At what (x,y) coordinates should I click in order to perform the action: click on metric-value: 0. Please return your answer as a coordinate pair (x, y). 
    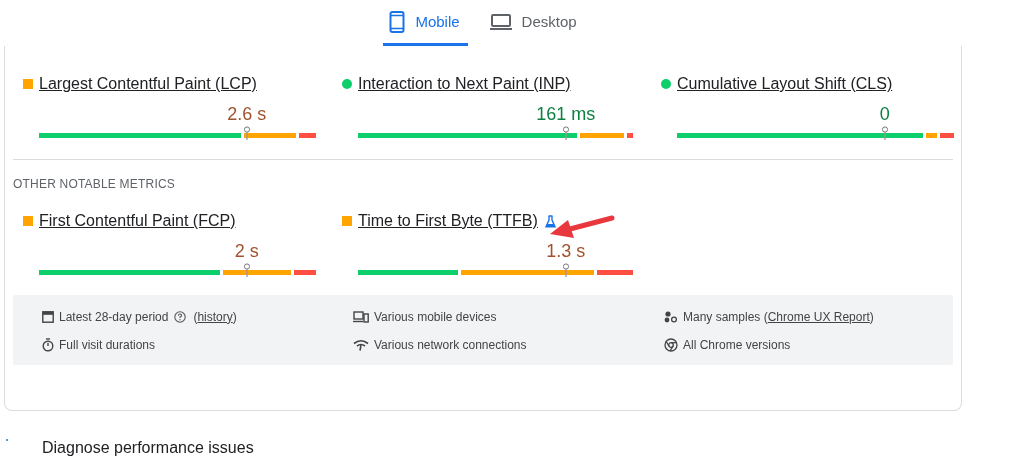
    Looking at the image, I should click on (884, 114).